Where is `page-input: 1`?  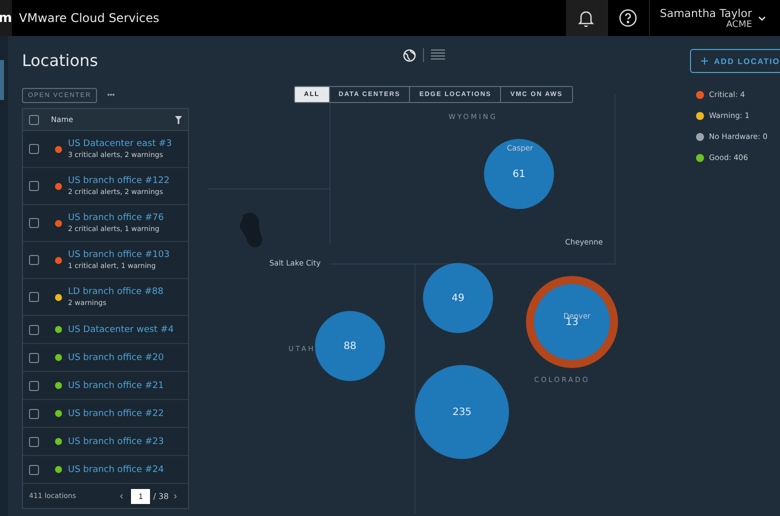
page-input: 1 is located at coordinates (140, 496).